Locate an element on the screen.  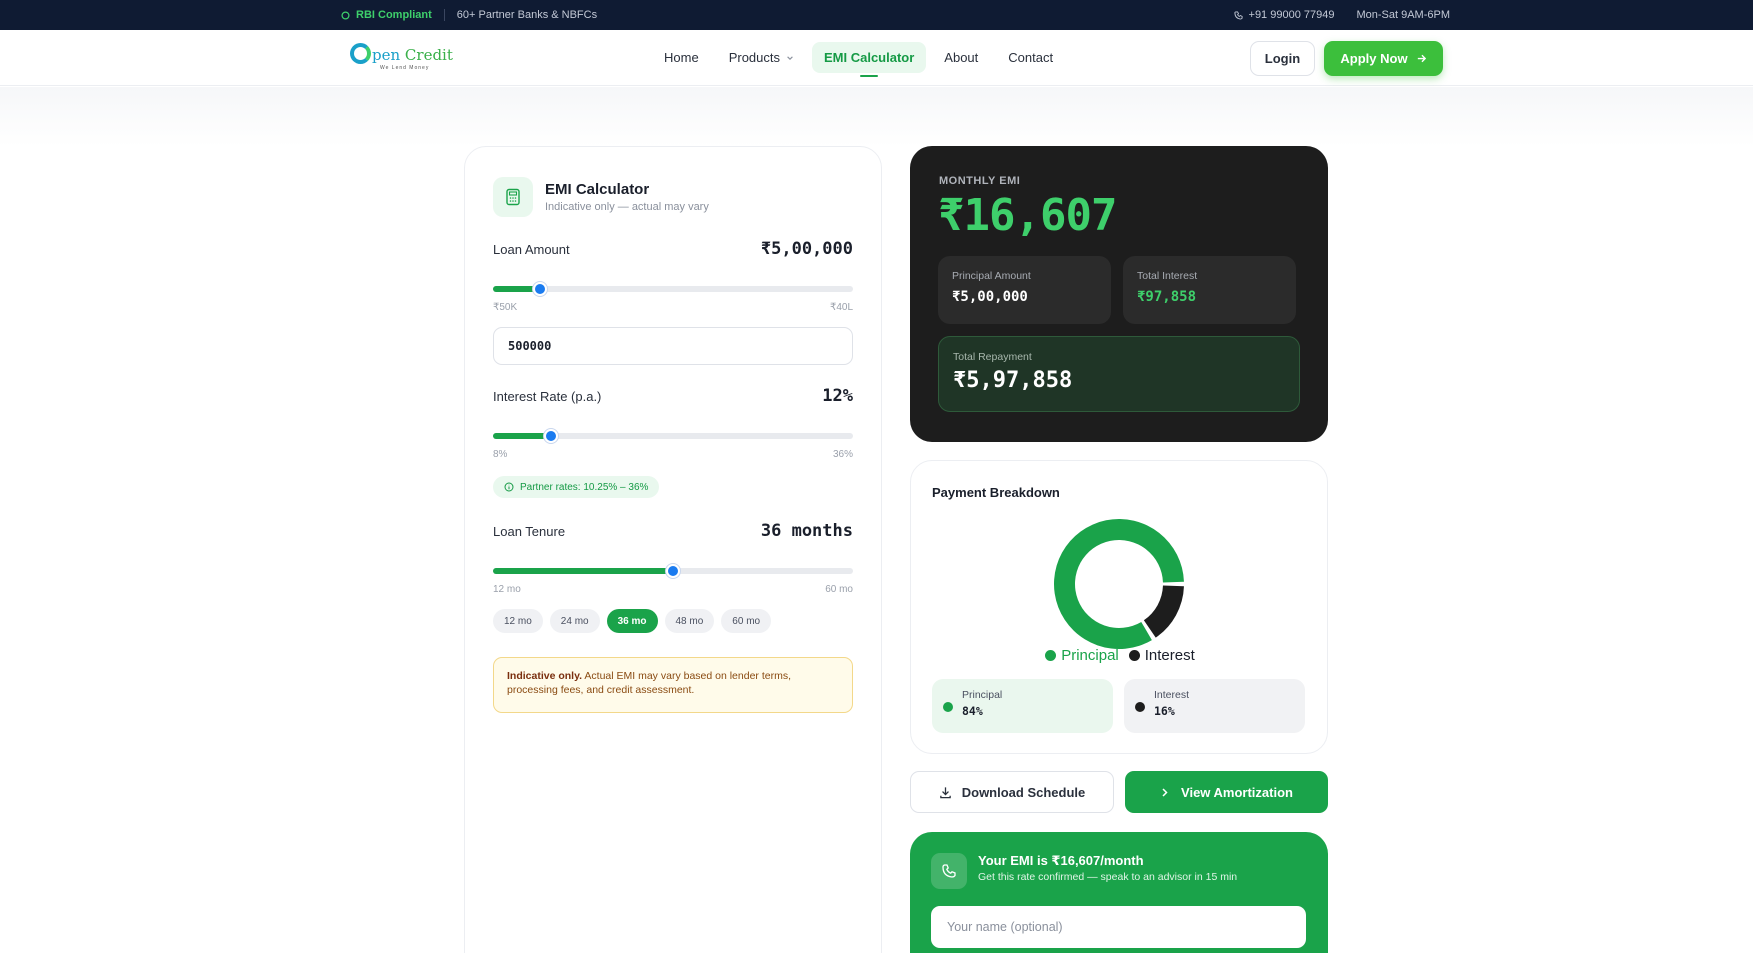
arrow-right-icon is located at coordinates (1421, 58).